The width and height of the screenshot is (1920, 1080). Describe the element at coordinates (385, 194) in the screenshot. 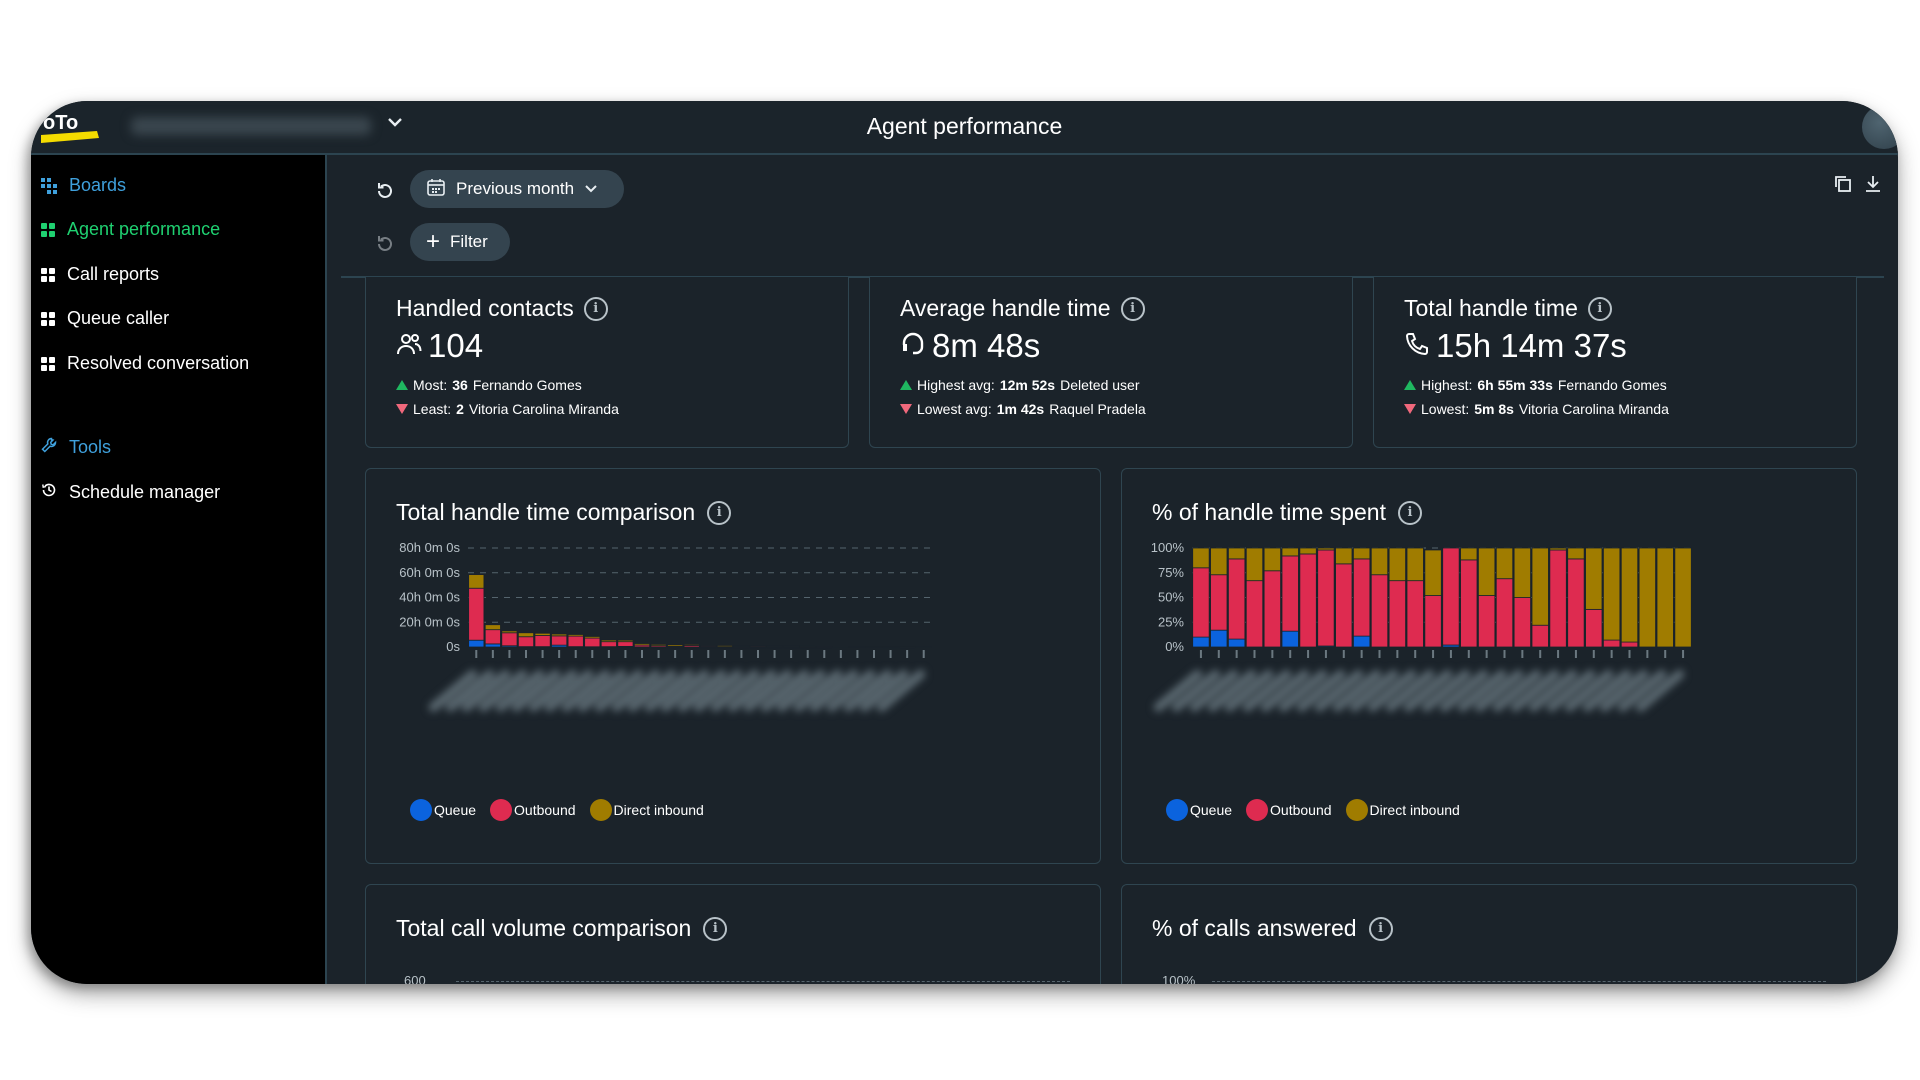

I see `refresh-icon` at that location.